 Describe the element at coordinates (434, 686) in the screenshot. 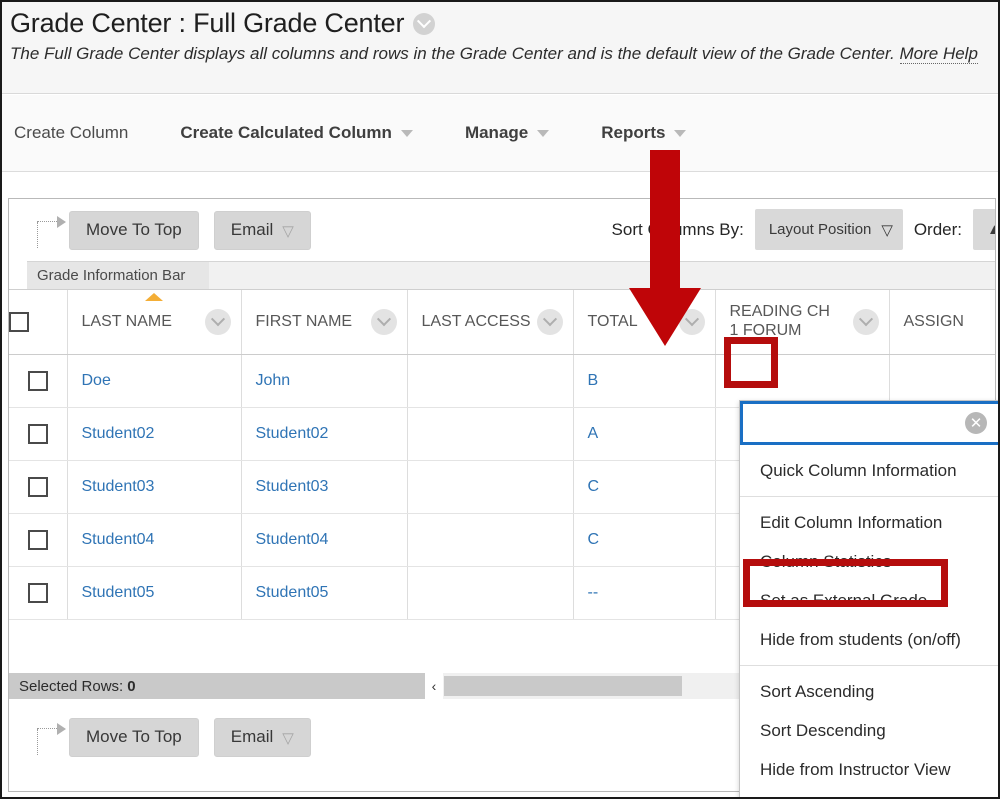

I see `scroll-left-icon: ‹` at that location.